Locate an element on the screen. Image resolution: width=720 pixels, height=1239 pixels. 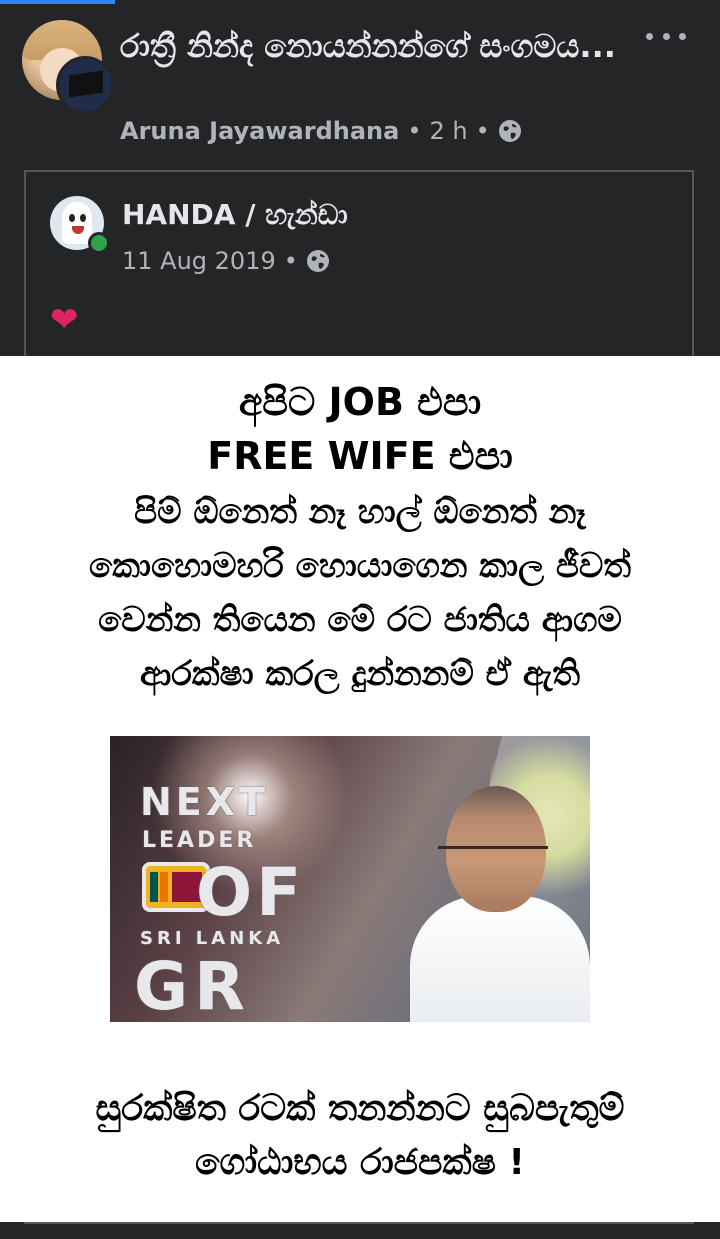
divider is located at coordinates (359, 1223).